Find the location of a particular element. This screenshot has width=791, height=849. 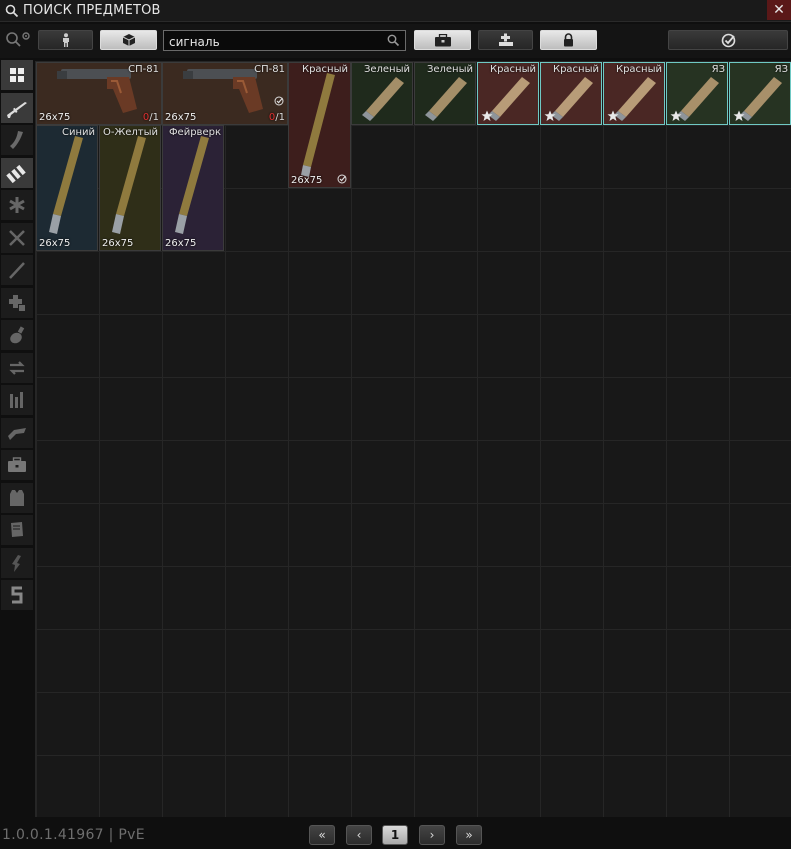

category-mods is located at coordinates (17, 432).